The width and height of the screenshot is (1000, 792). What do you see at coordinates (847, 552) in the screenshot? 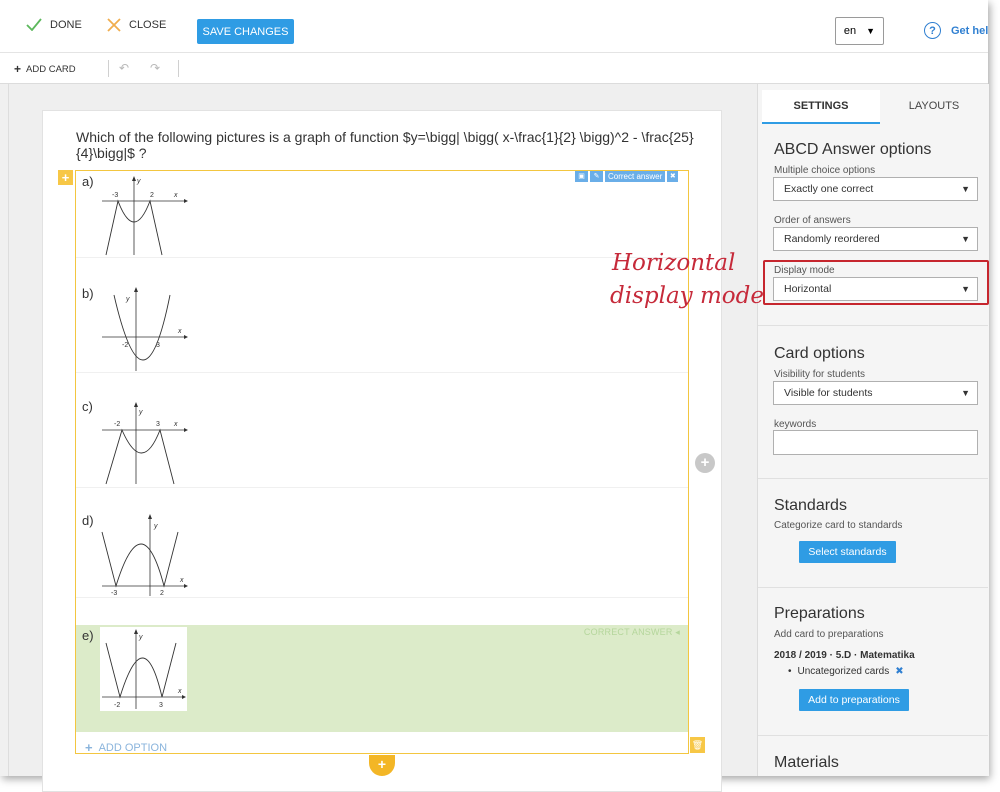
I see `select-standards-button: Select standards` at bounding box center [847, 552].